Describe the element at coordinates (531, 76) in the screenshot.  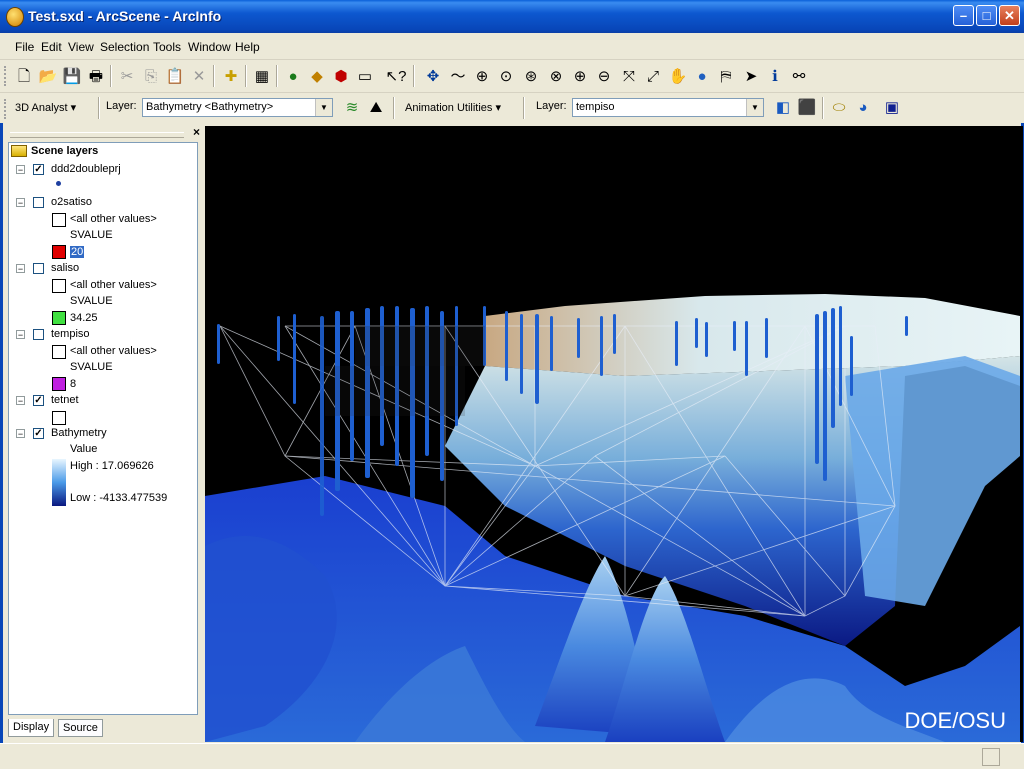
I see `set-observer-icon: ⊛` at that location.